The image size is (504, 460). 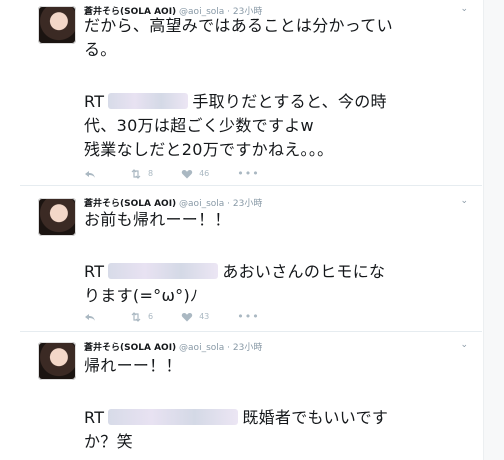 What do you see at coordinates (157, 219) in the screenshot?
I see `text-line: お前も帰れーー！！` at bounding box center [157, 219].